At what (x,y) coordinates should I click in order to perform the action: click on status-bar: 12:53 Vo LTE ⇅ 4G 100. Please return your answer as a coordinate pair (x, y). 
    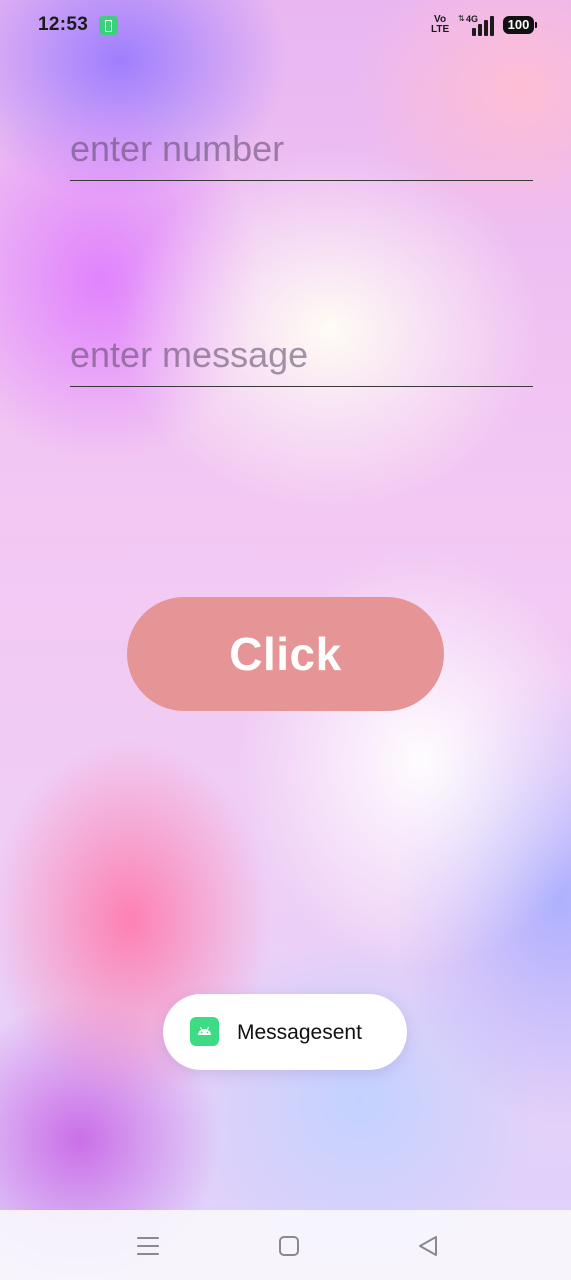
    Looking at the image, I should click on (285, 26).